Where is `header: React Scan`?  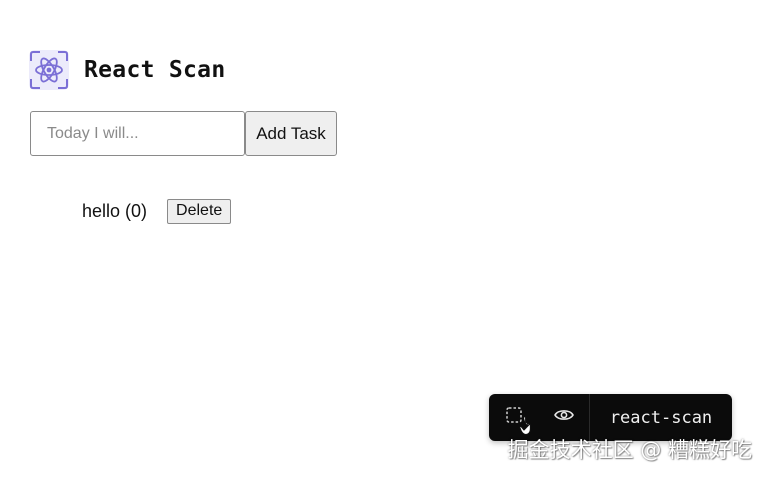 header: React Scan is located at coordinates (127, 70).